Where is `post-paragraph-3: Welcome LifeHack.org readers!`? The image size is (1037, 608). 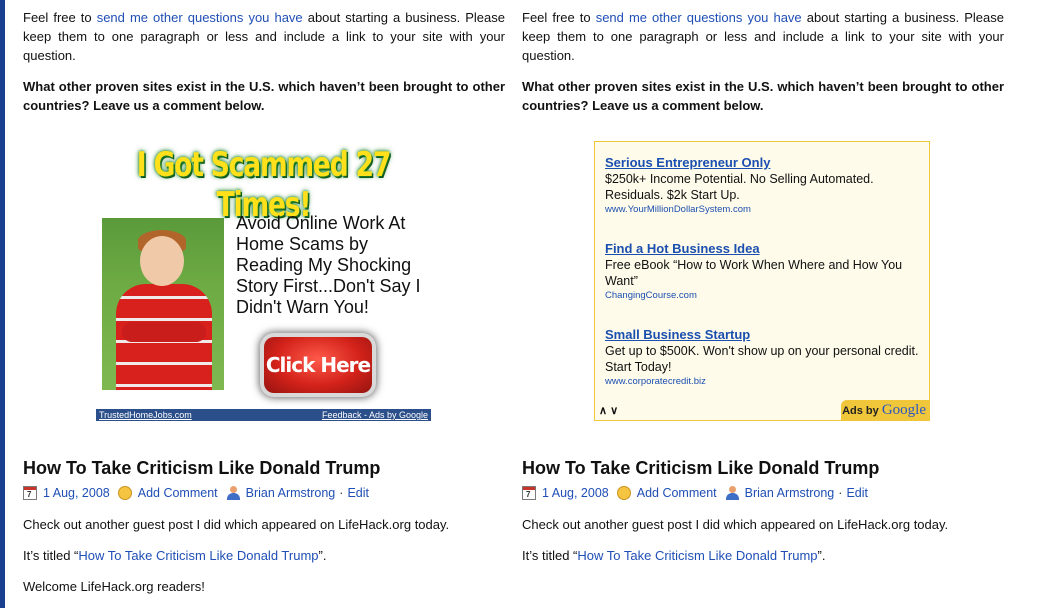
post-paragraph-3: Welcome LifeHack.org readers! is located at coordinates (114, 586).